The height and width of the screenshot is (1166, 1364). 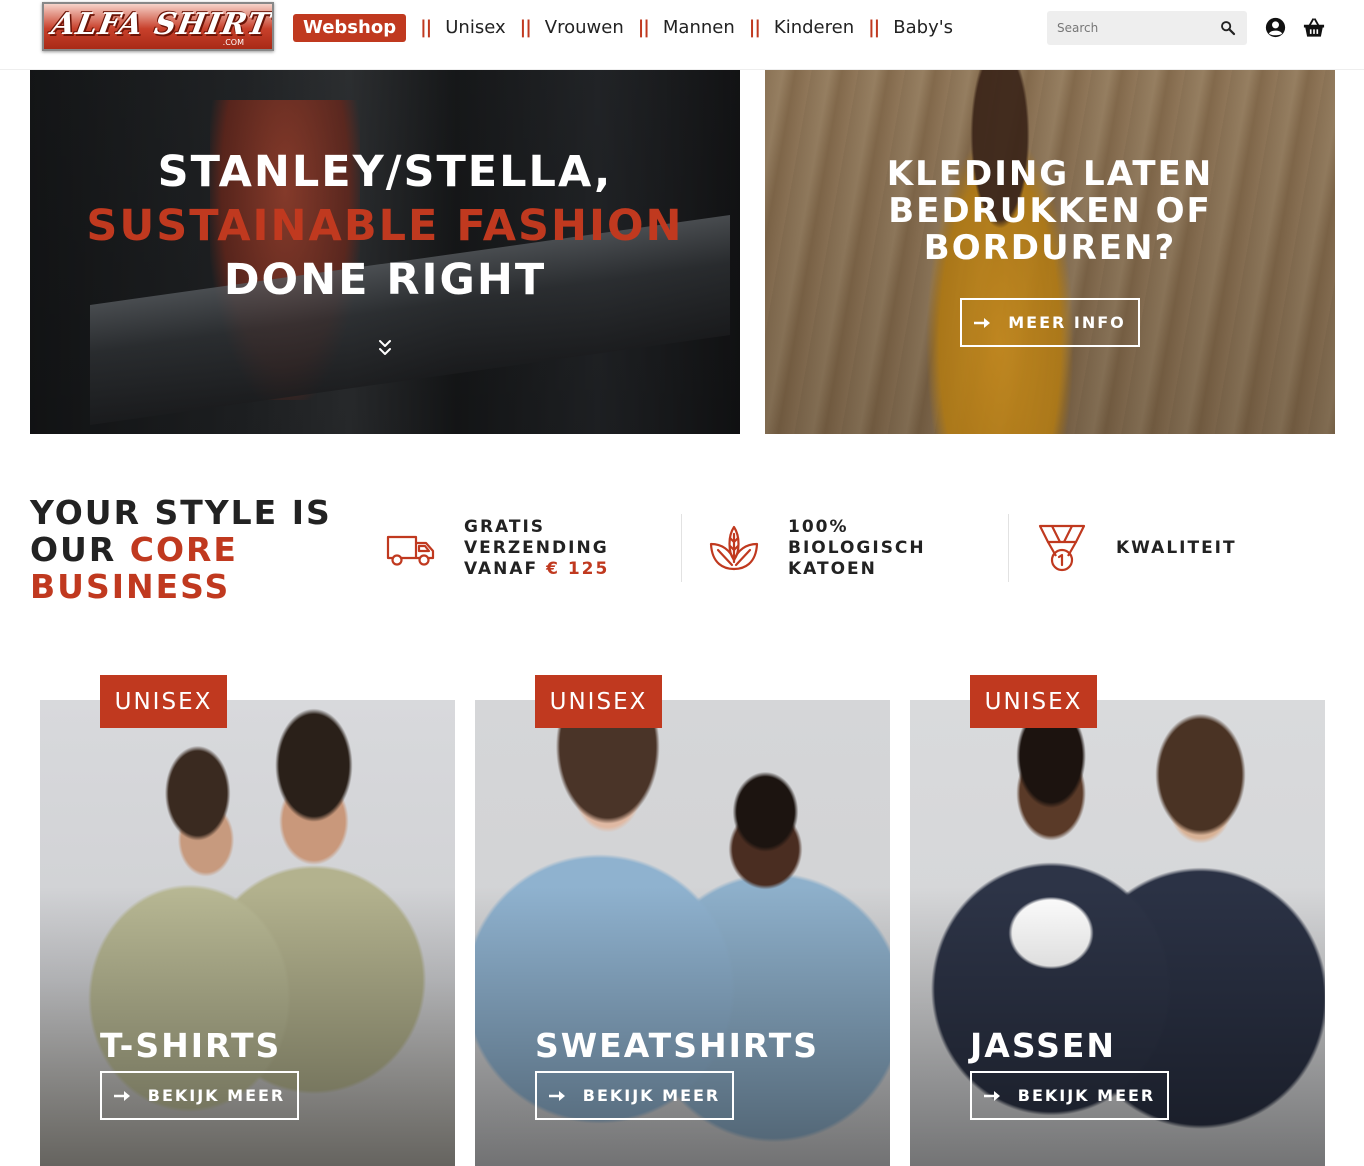 I want to click on hero-headline-line1: STANLEY/STELLA,, so click(x=385, y=172).